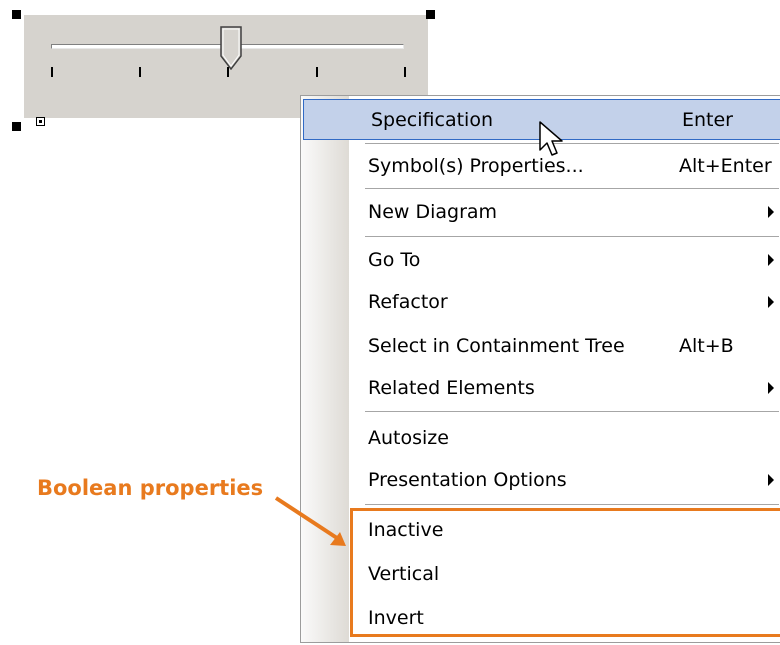 This screenshot has width=780, height=645. What do you see at coordinates (540, 212) in the screenshot?
I see `menu-item-new-diagram: New Diagram` at bounding box center [540, 212].